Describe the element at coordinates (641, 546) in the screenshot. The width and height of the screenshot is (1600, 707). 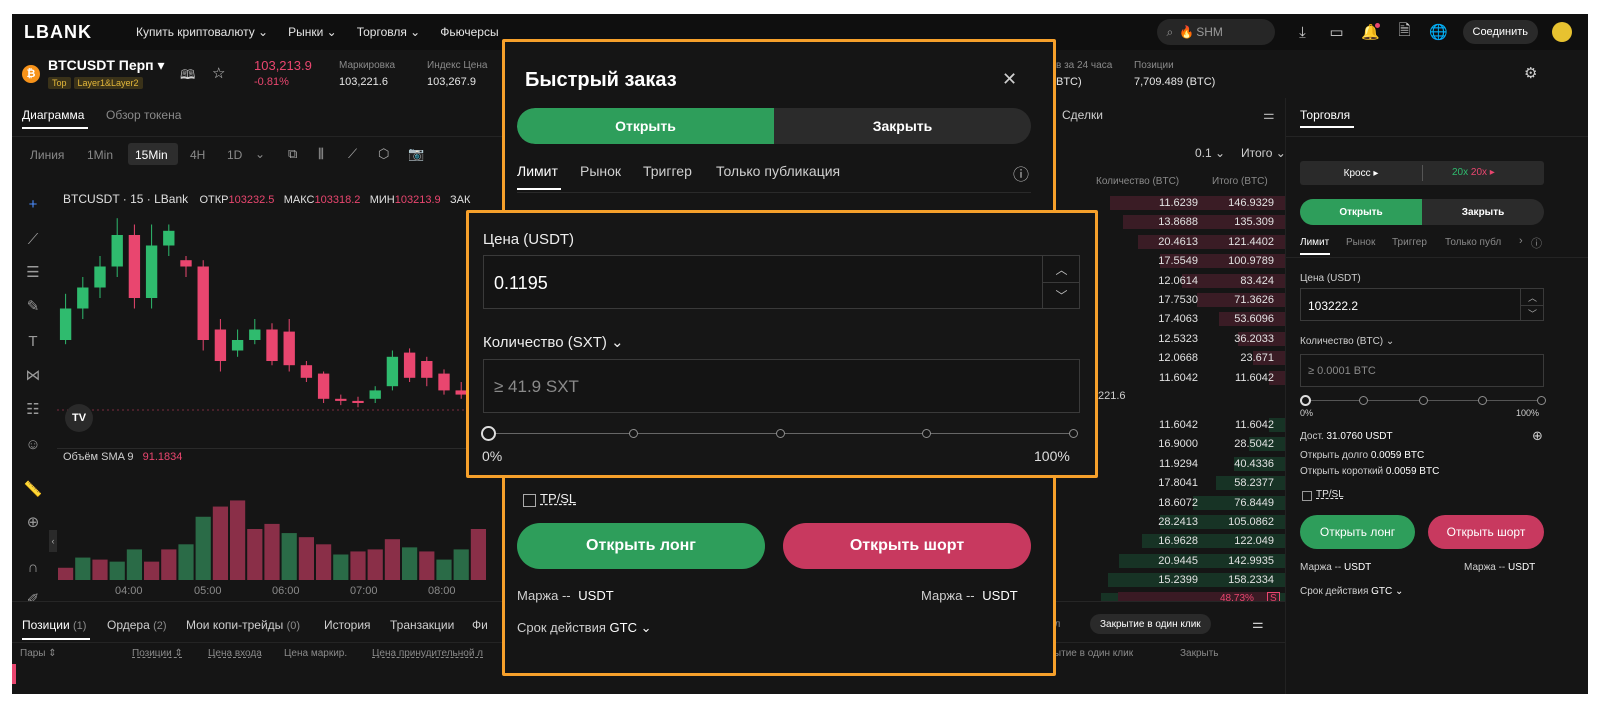
I see `modal-open-long-button: Открыть лонг` at that location.